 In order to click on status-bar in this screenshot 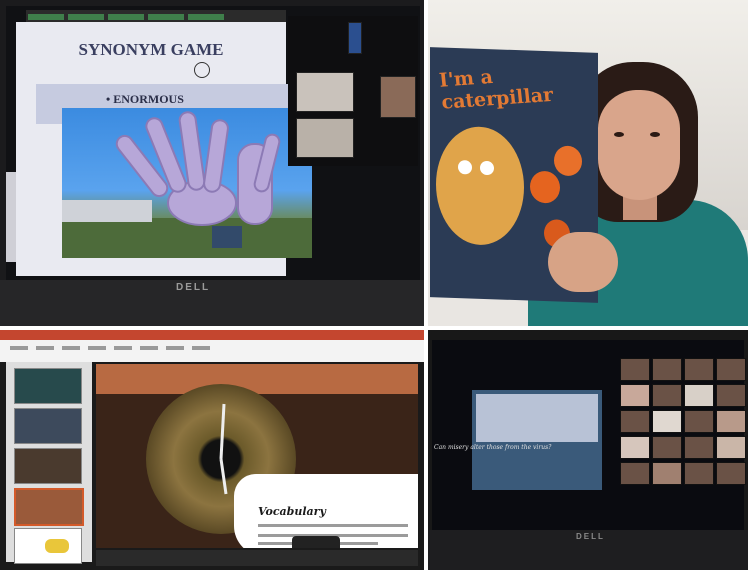, I will do `click(257, 558)`.